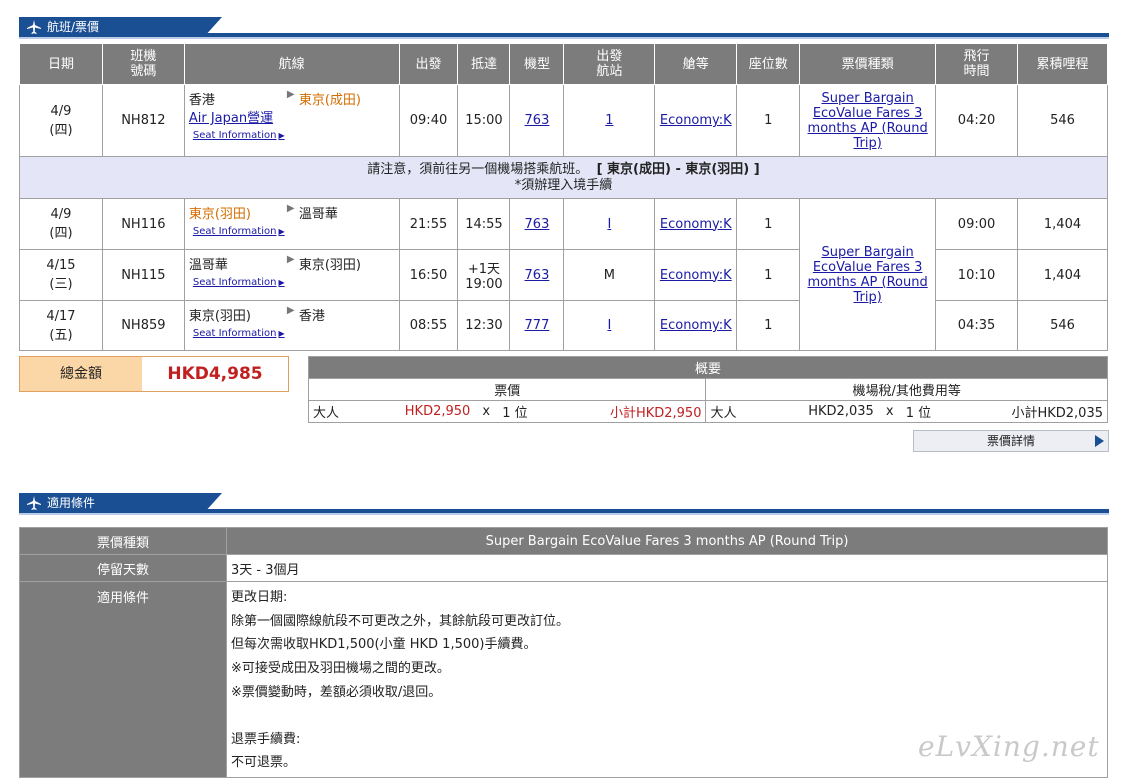 This screenshot has width=1125, height=782. Describe the element at coordinates (1009, 746) in the screenshot. I see `watermark: eLvXing.net` at that location.